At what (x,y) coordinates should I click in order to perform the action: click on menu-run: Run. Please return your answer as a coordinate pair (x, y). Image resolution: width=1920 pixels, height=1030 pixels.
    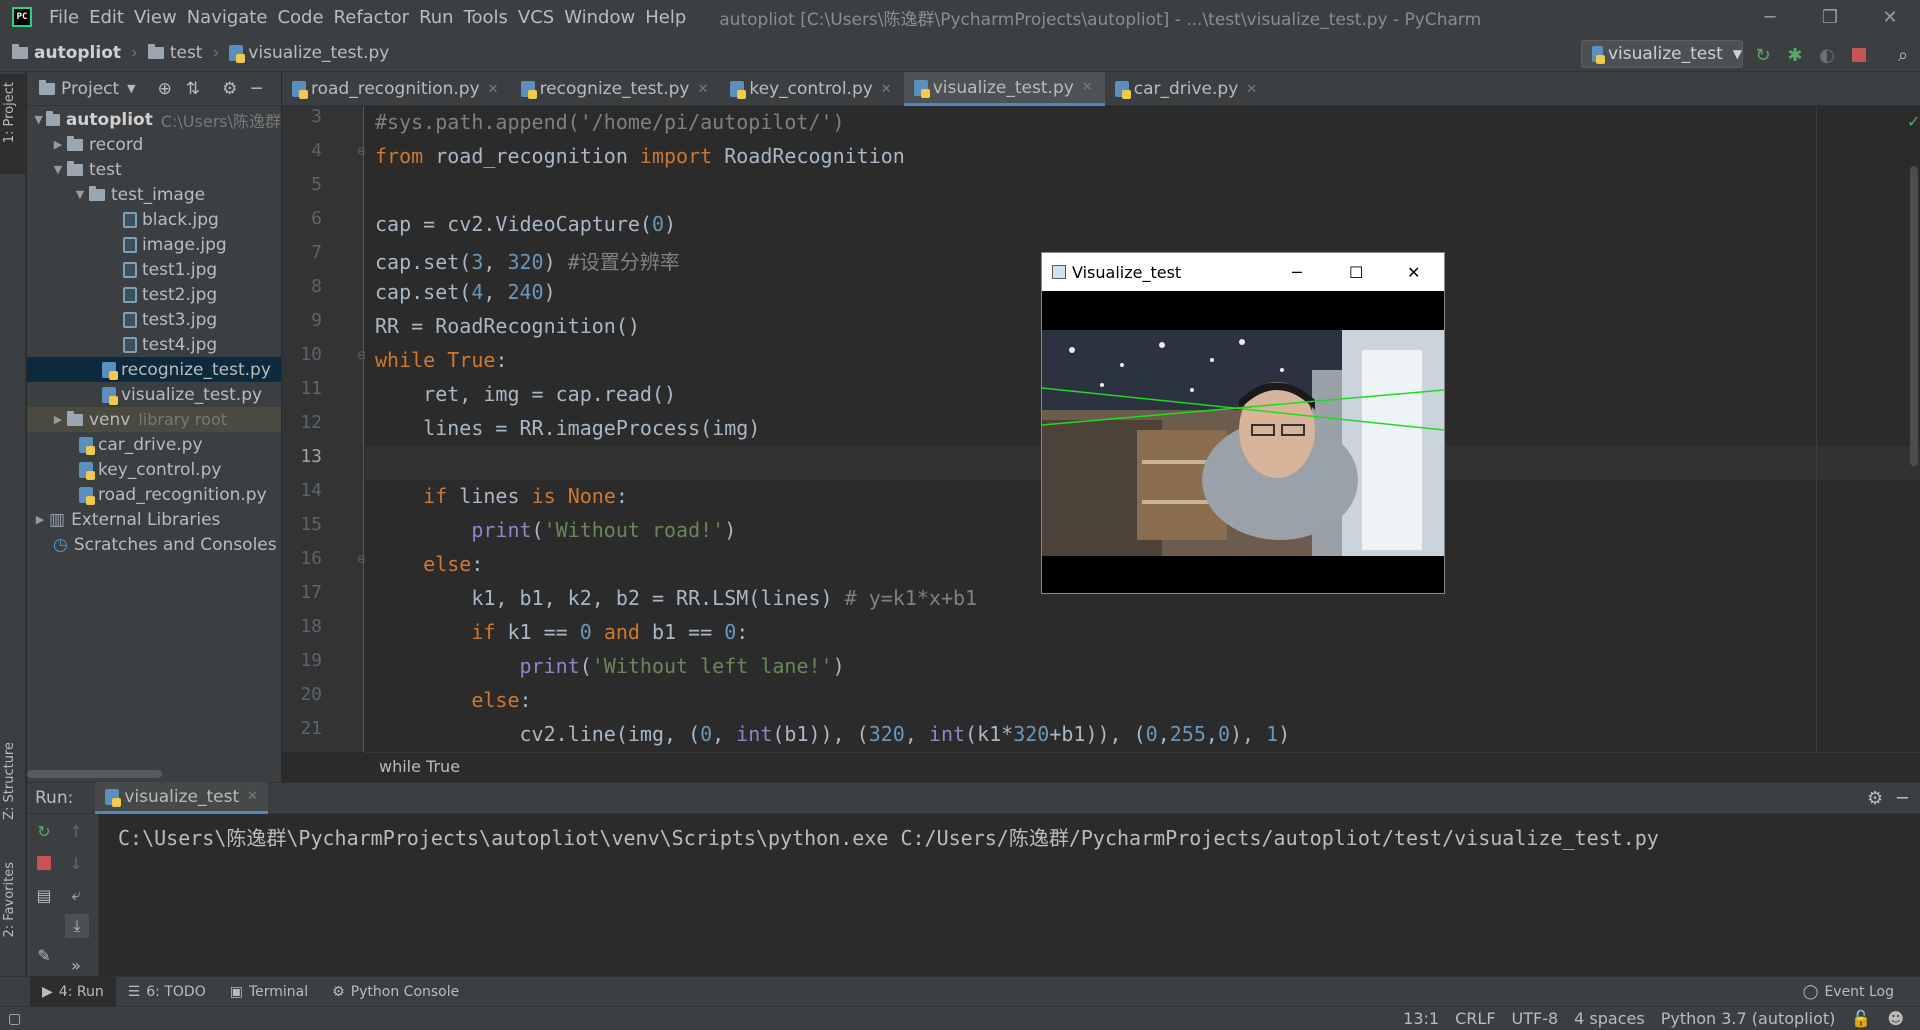
    Looking at the image, I should click on (436, 17).